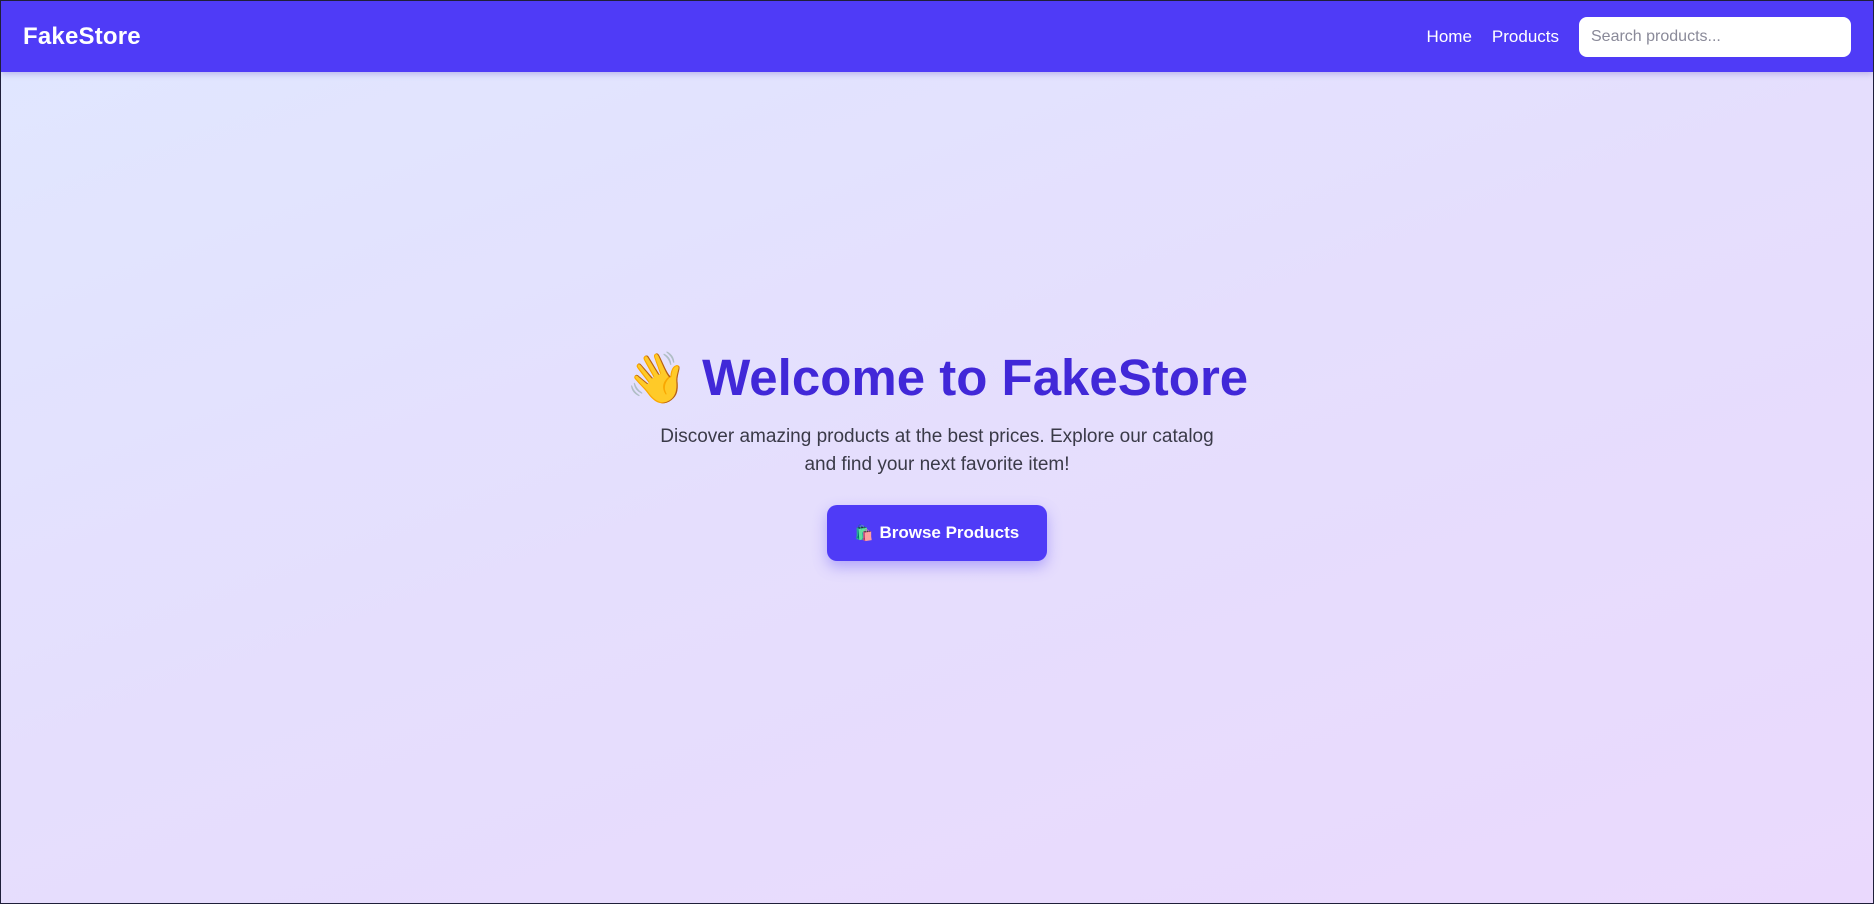 The image size is (1874, 904). I want to click on browse-products-label: Browse Products, so click(949, 532).